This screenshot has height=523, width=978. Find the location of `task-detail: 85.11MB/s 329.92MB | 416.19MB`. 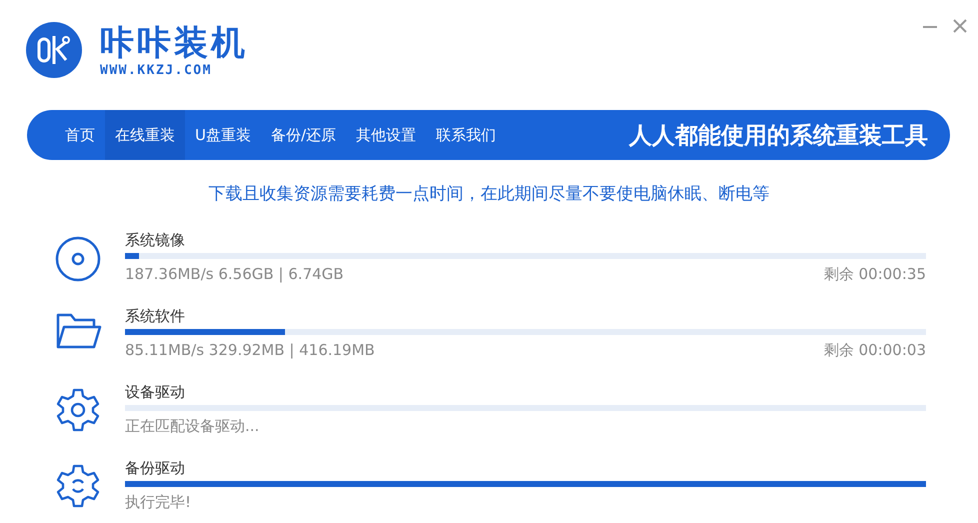

task-detail: 85.11MB/s 329.92MB | 416.19MB is located at coordinates (250, 350).